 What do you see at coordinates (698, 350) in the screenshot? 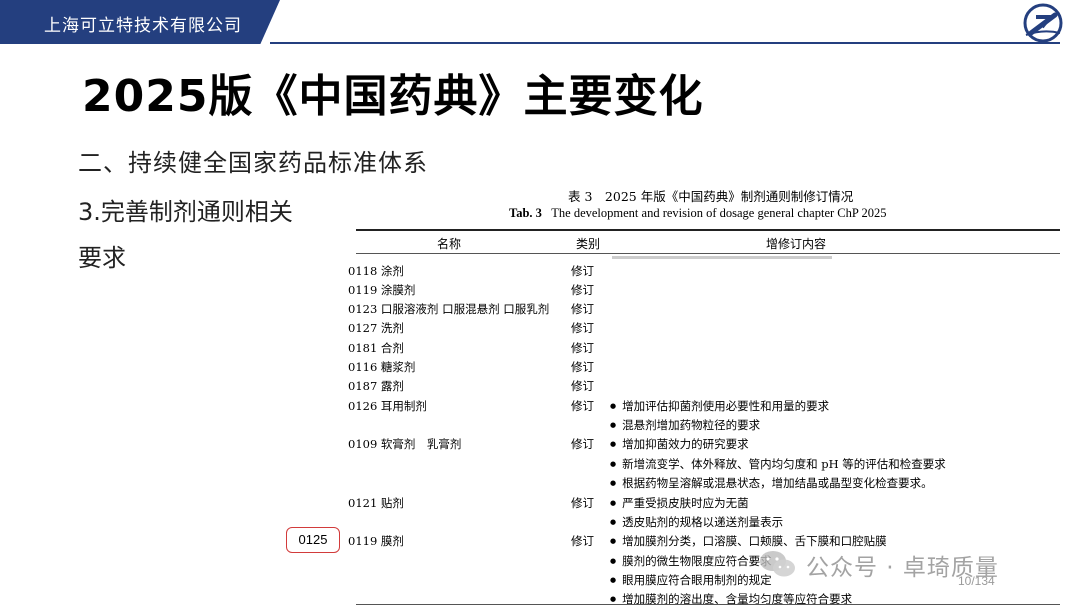
I see `table-row: 0181 合剂 修订` at bounding box center [698, 350].